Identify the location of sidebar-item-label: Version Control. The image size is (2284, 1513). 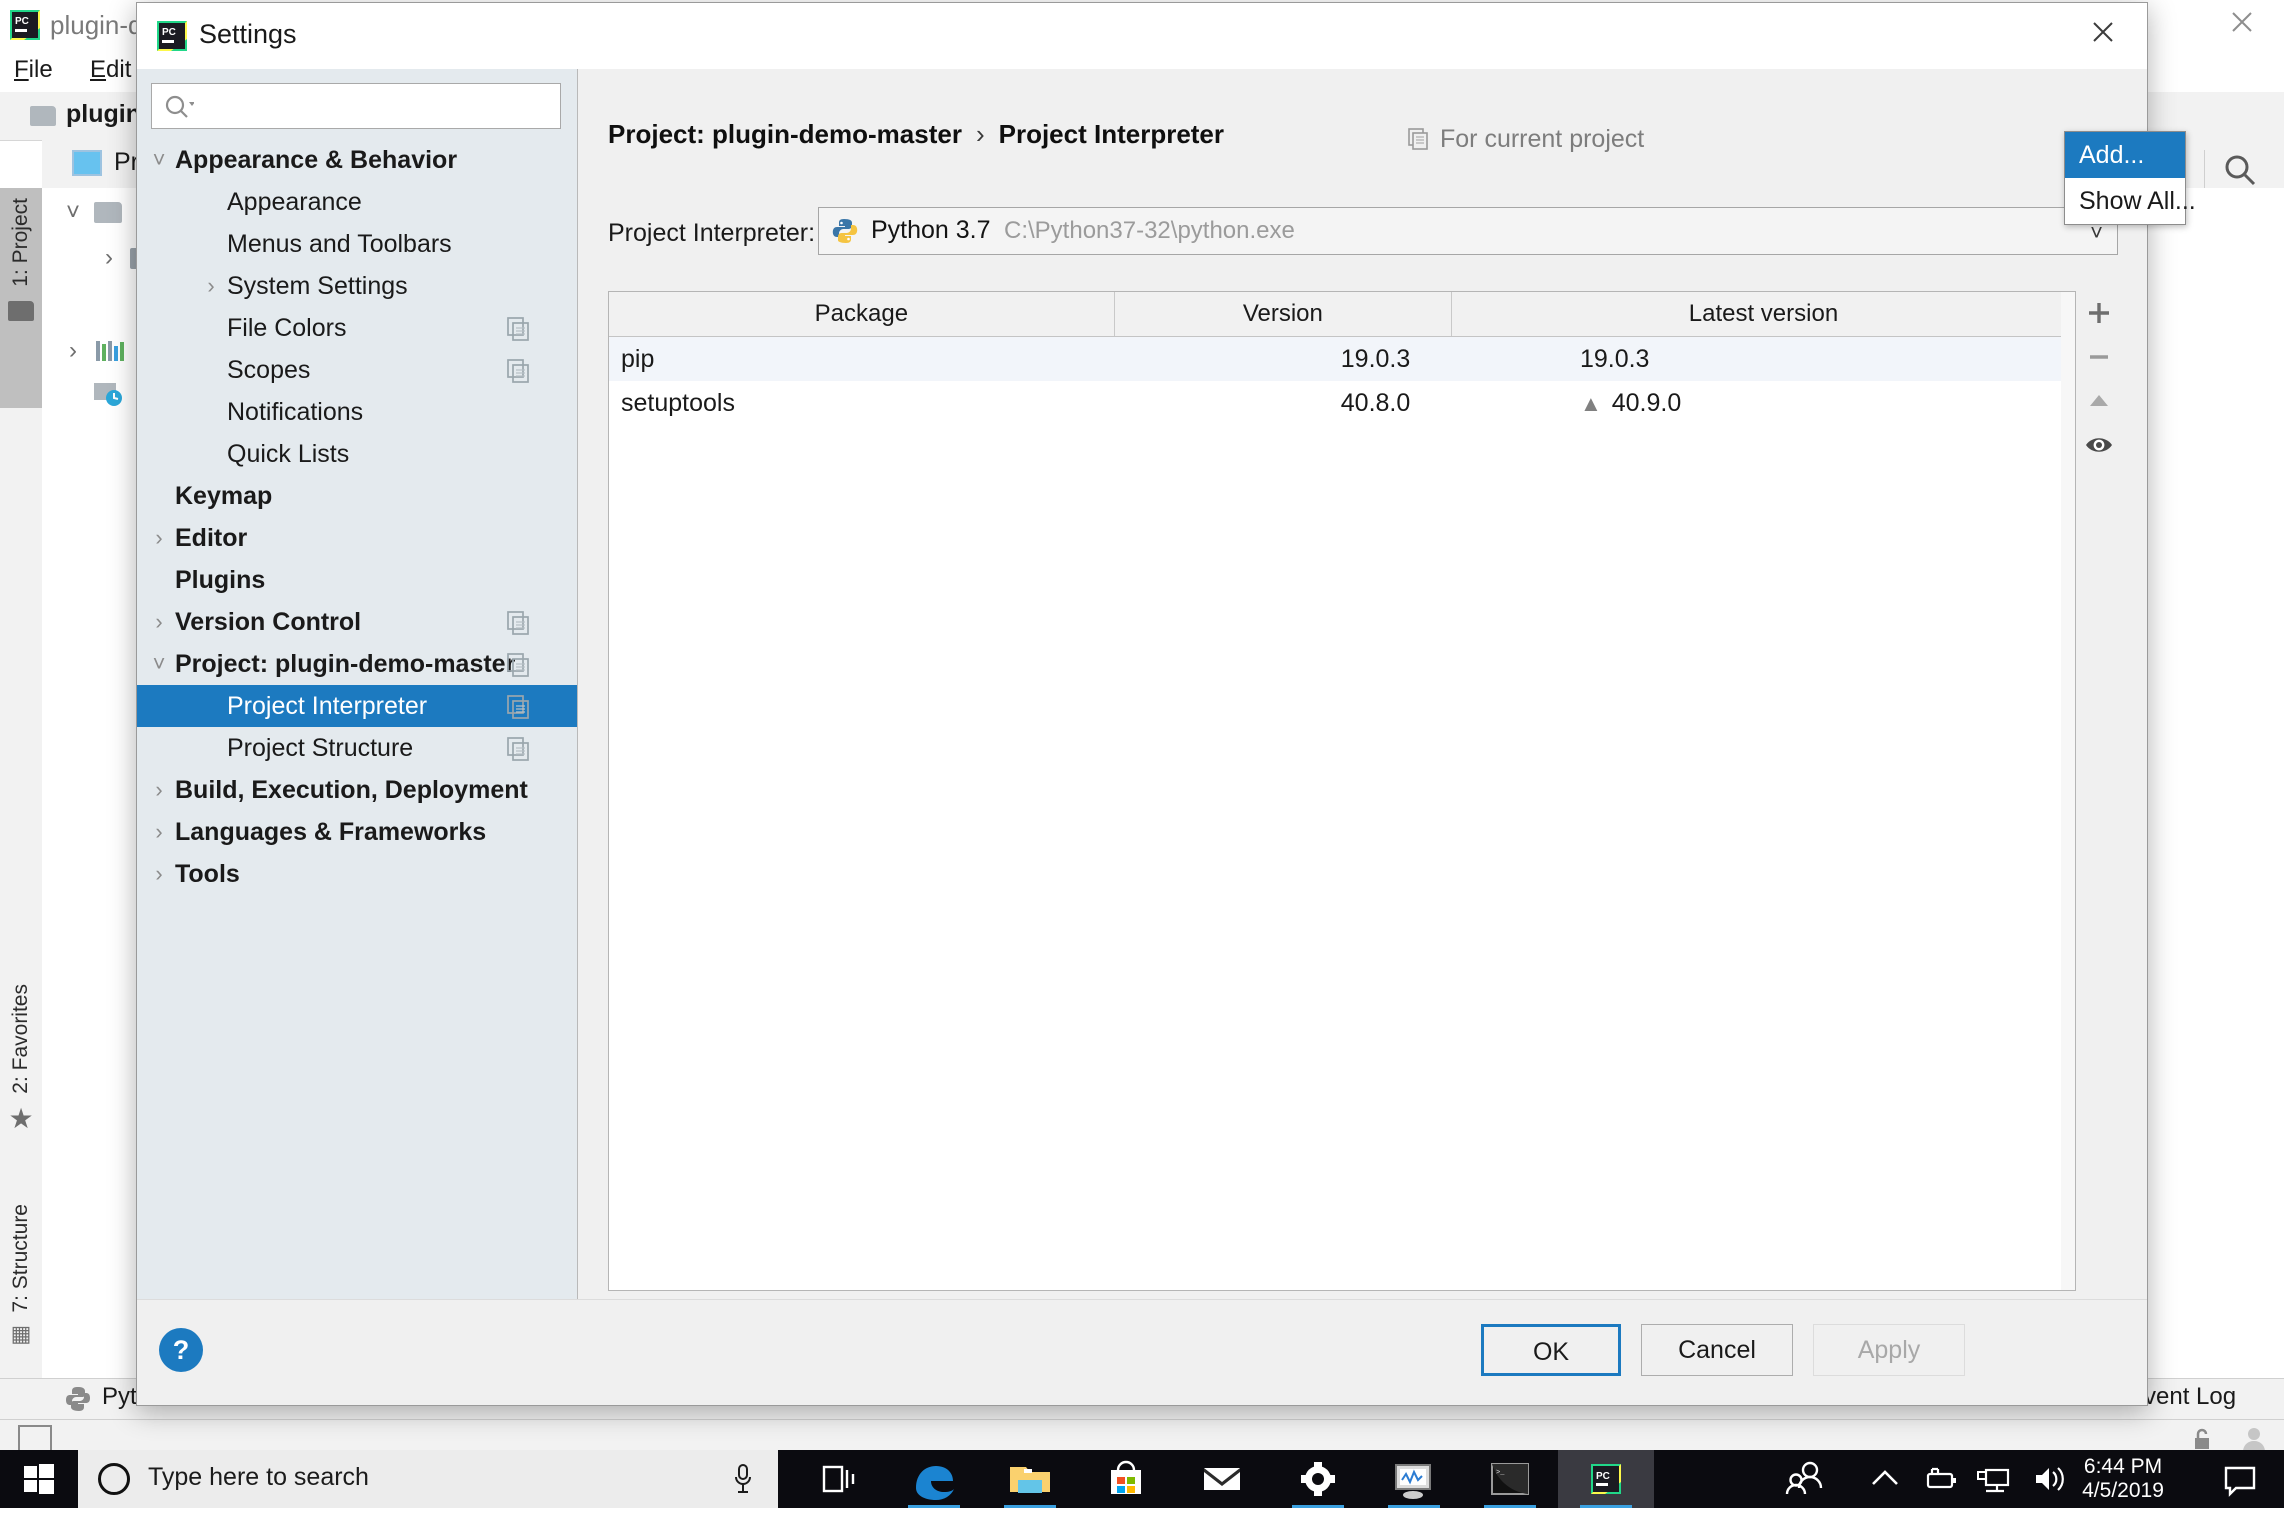
(268, 622).